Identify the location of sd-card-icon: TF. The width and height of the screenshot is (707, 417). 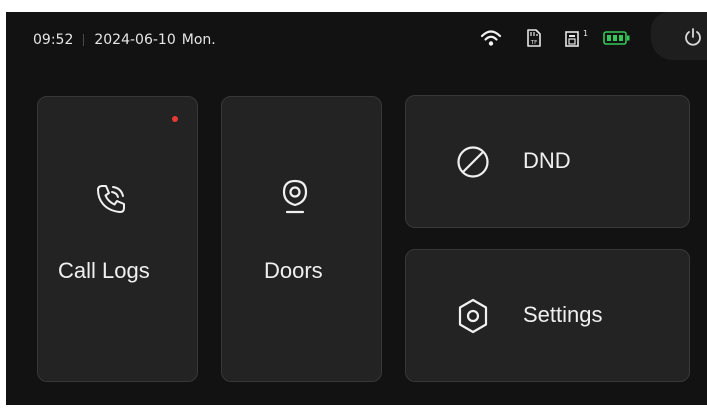
(534, 40).